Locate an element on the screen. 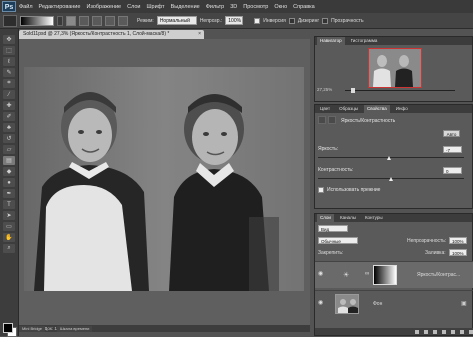 The image size is (473, 337). layer-row-background: ◉ Фон ▣ is located at coordinates (394, 303).